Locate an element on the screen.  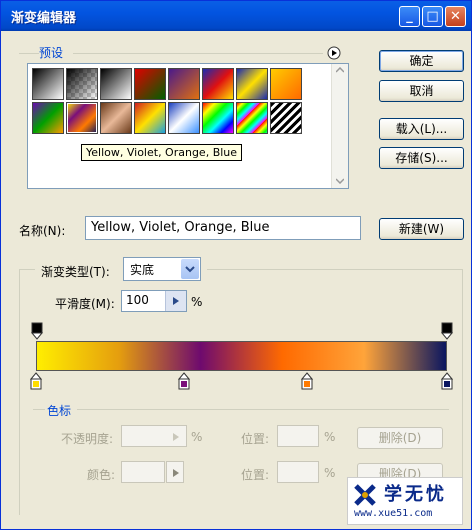
preset-swatch-black-white is located at coordinates (48, 84).